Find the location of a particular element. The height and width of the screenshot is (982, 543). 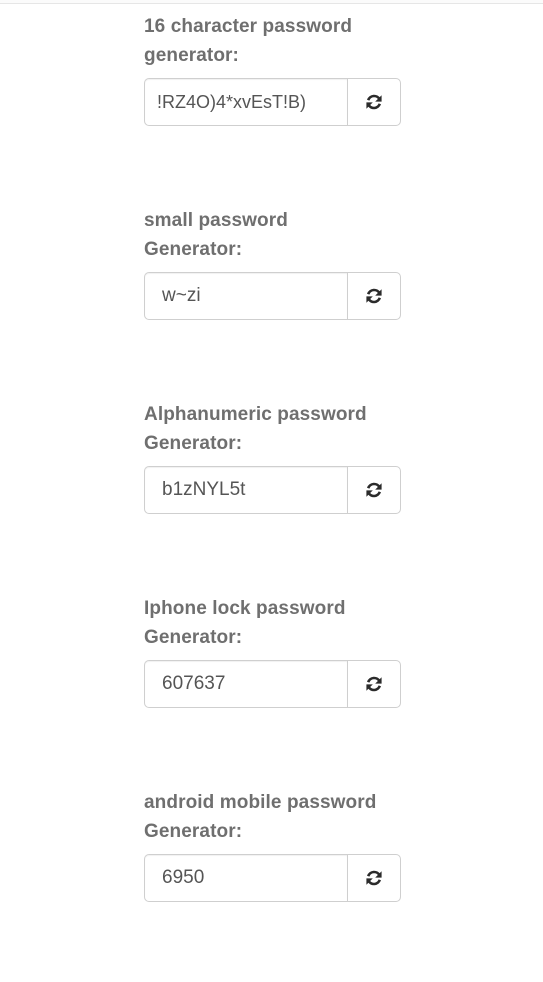

generator-iphone-lock: Iphone lock password Generator: is located at coordinates (274, 691).